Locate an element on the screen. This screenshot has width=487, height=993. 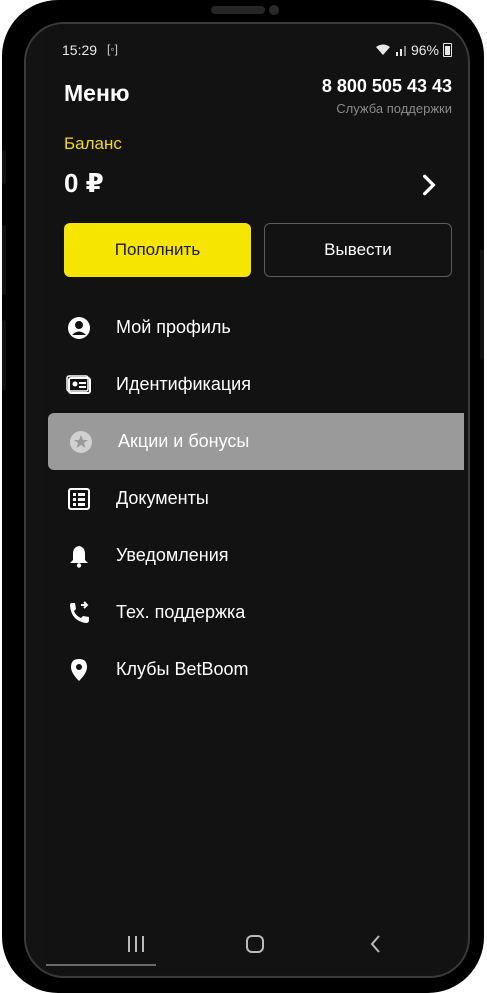
bell-icon is located at coordinates (79, 556).